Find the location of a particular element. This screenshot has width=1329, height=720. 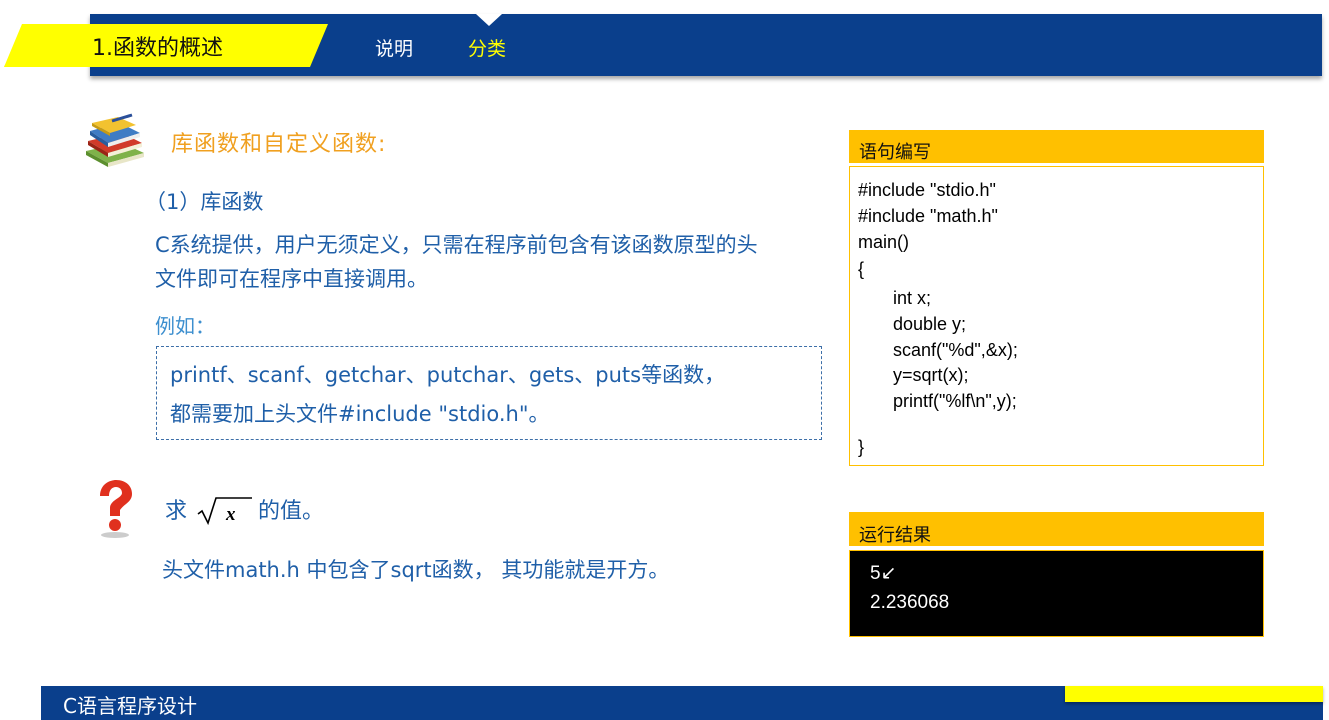

tab-category: 分类 is located at coordinates (487, 47).